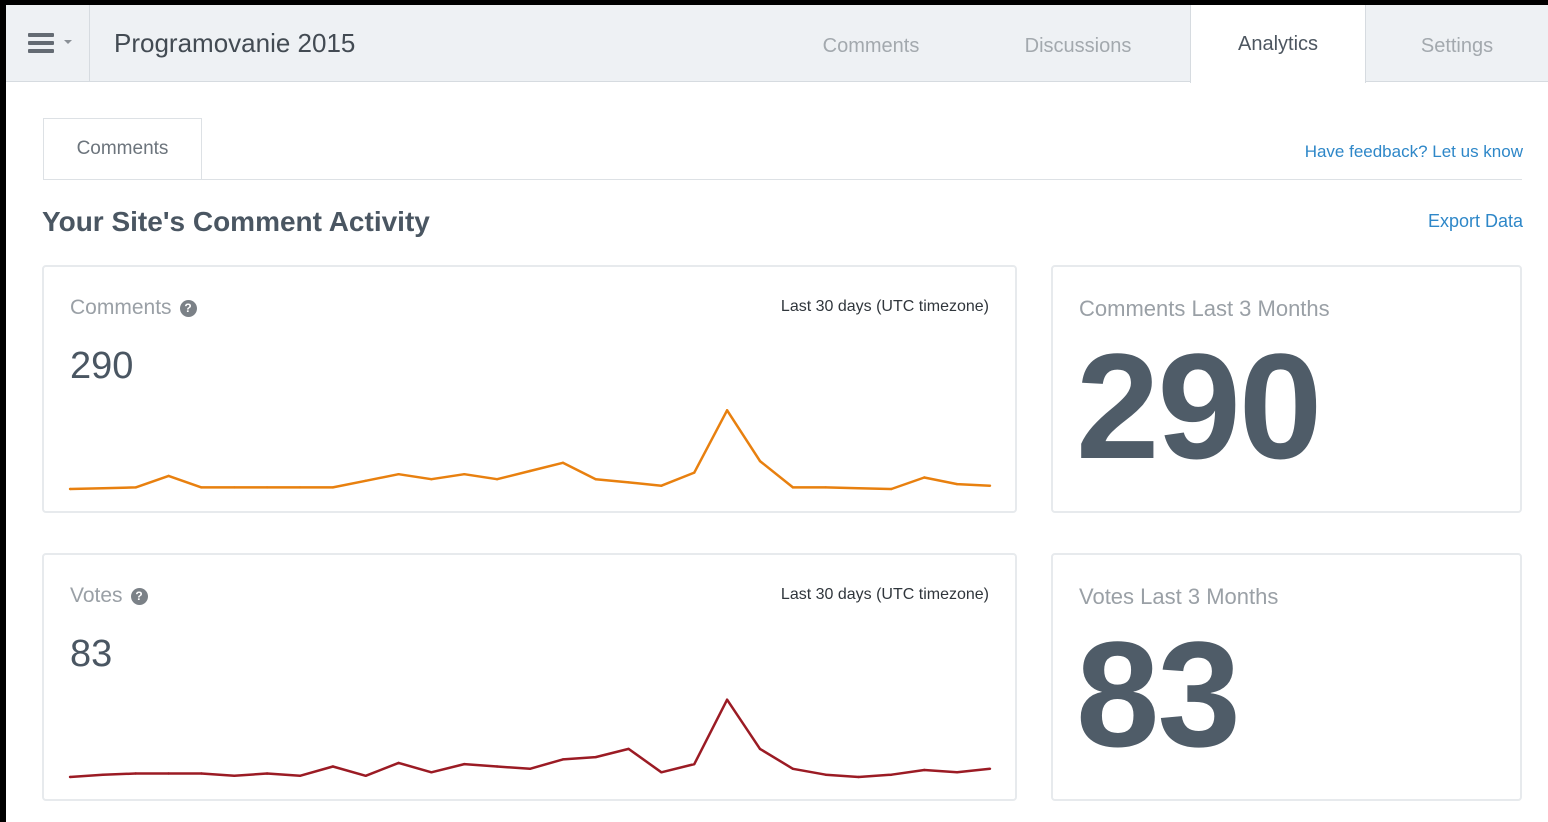  I want to click on section-title: Your Site's Comment Activity, so click(236, 221).